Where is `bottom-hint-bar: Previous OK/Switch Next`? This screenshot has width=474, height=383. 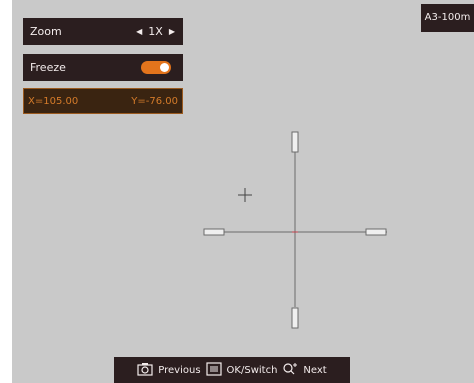
bottom-hint-bar: Previous OK/Switch Next is located at coordinates (232, 370).